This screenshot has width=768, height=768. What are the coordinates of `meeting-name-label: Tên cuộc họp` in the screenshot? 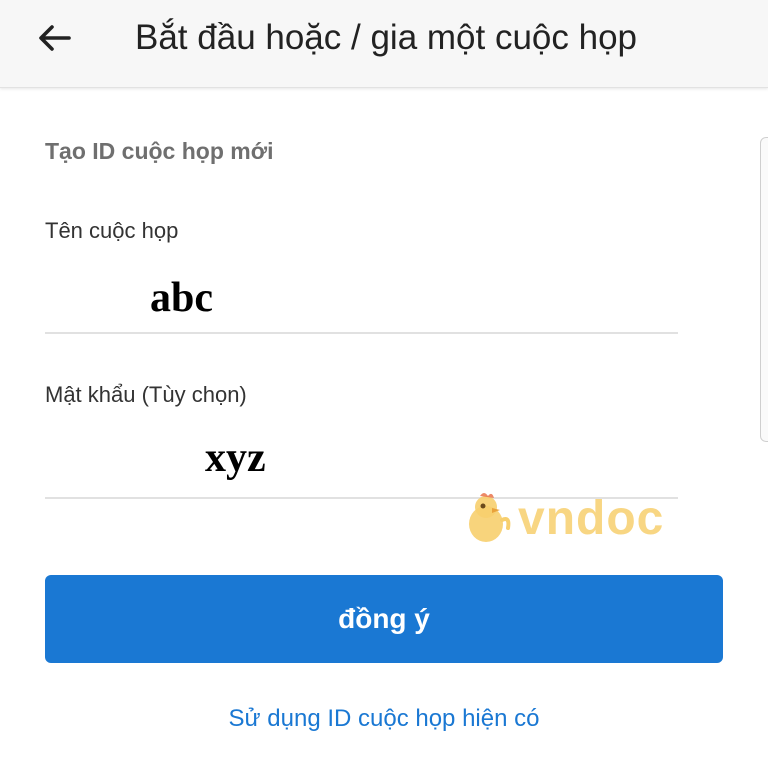 It's located at (112, 230).